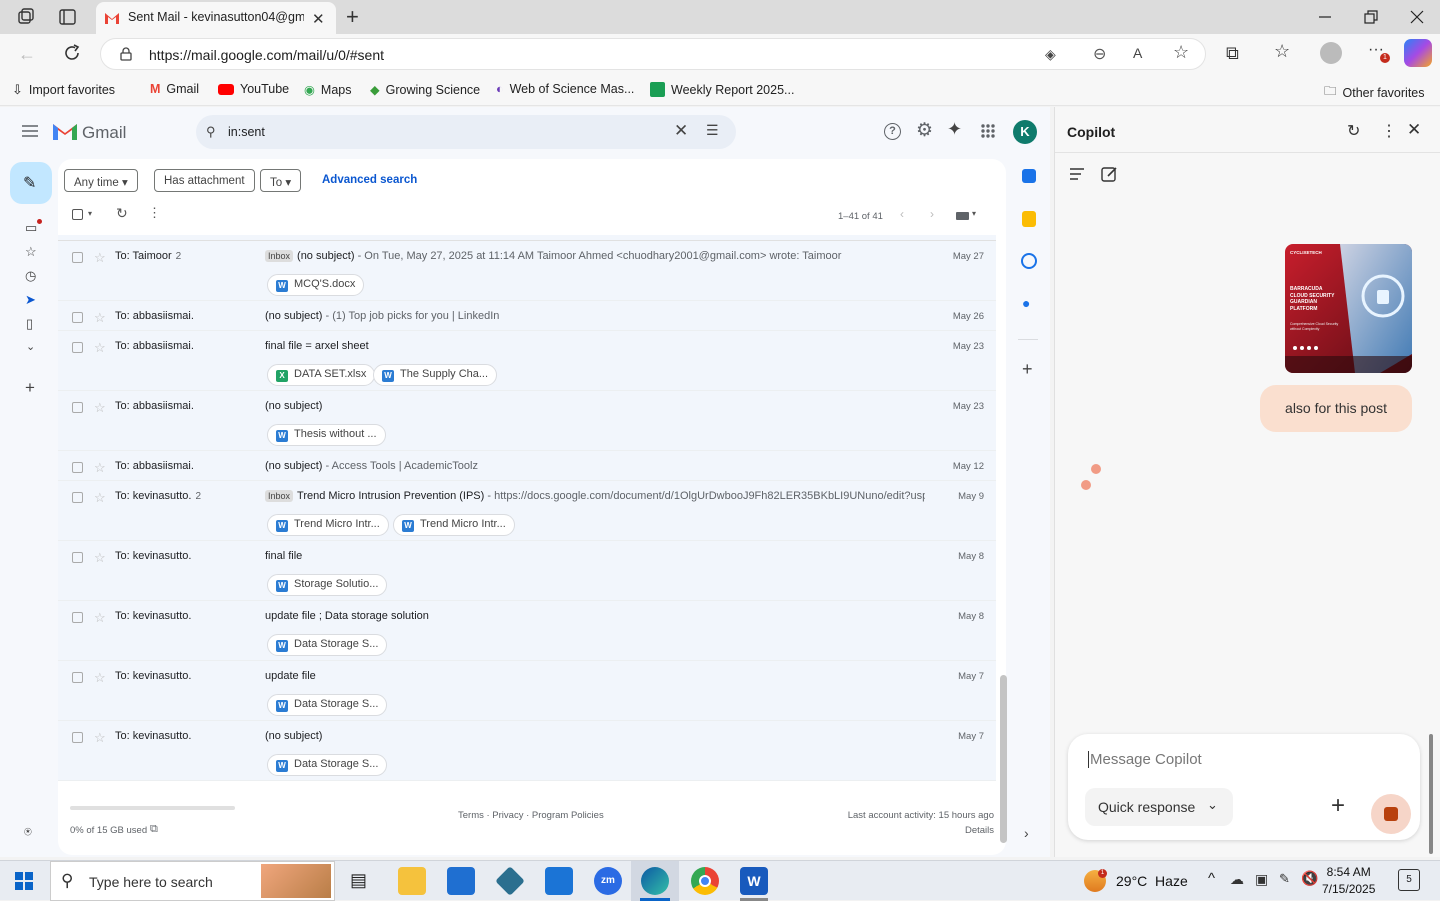 The height and width of the screenshot is (901, 1440). Describe the element at coordinates (1211, 878) in the screenshot. I see `show-hidden-icons-chevron: ^` at that location.